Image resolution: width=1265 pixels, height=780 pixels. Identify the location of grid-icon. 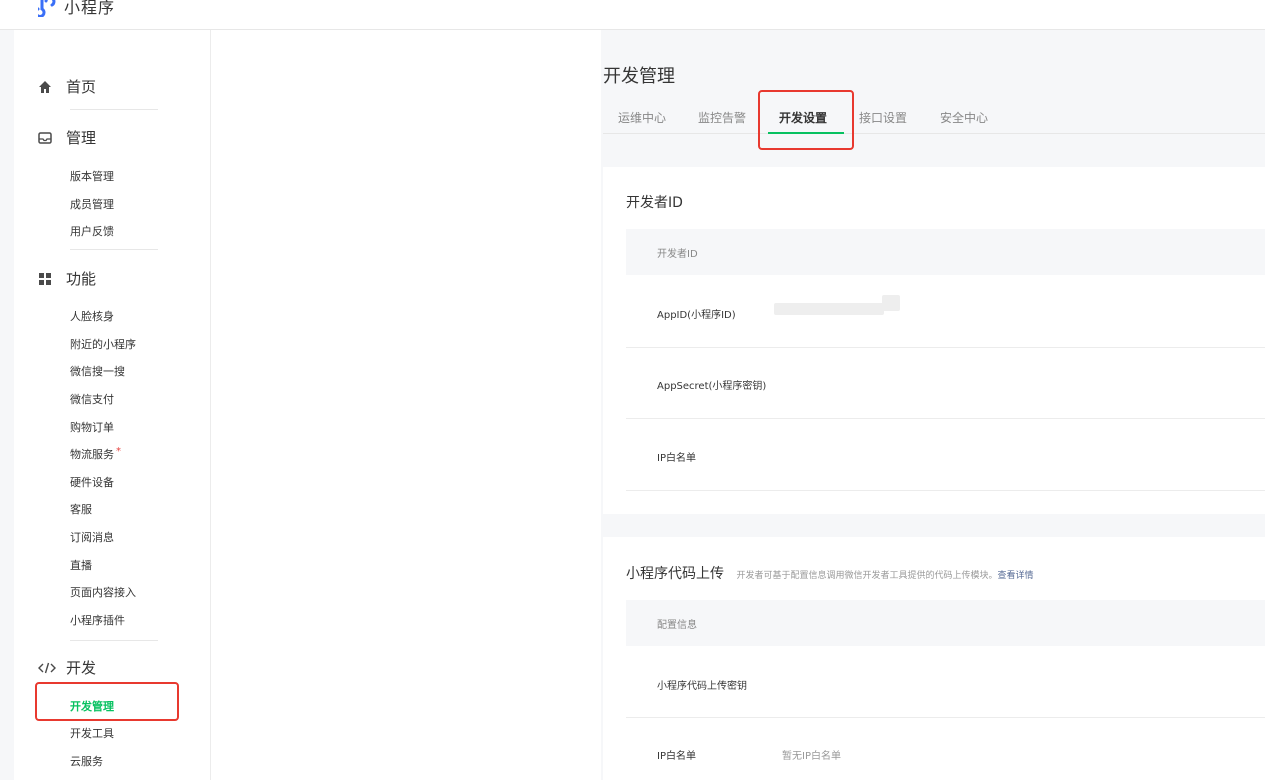
(45, 278).